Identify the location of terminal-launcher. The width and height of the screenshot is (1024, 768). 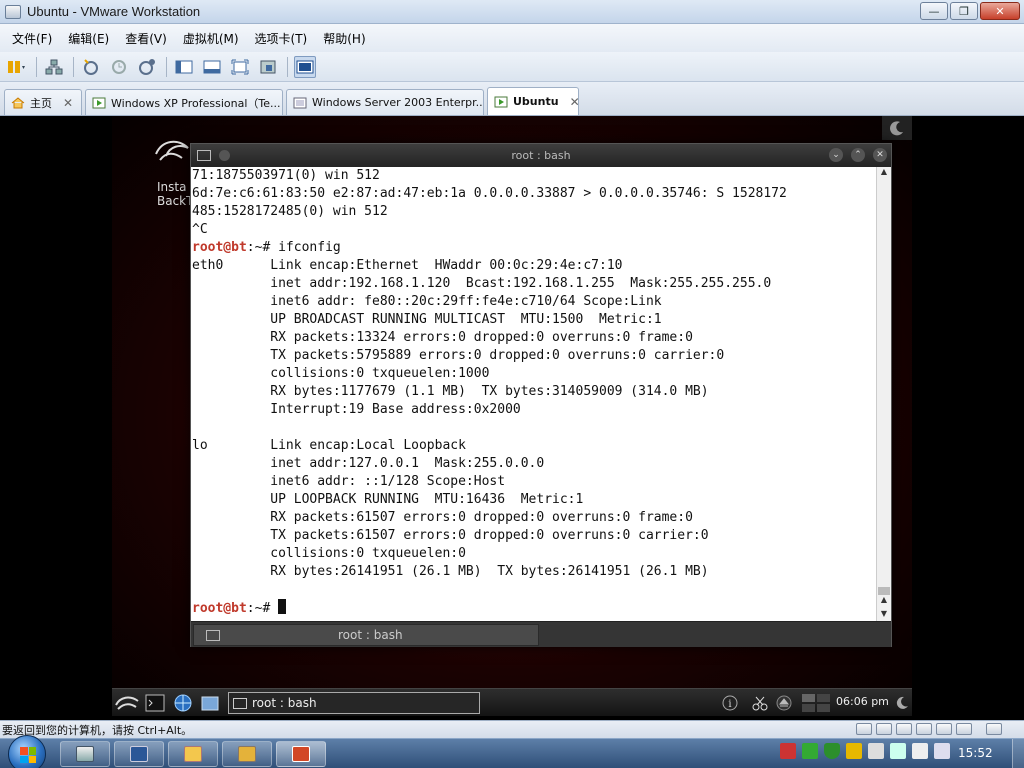
(155, 703).